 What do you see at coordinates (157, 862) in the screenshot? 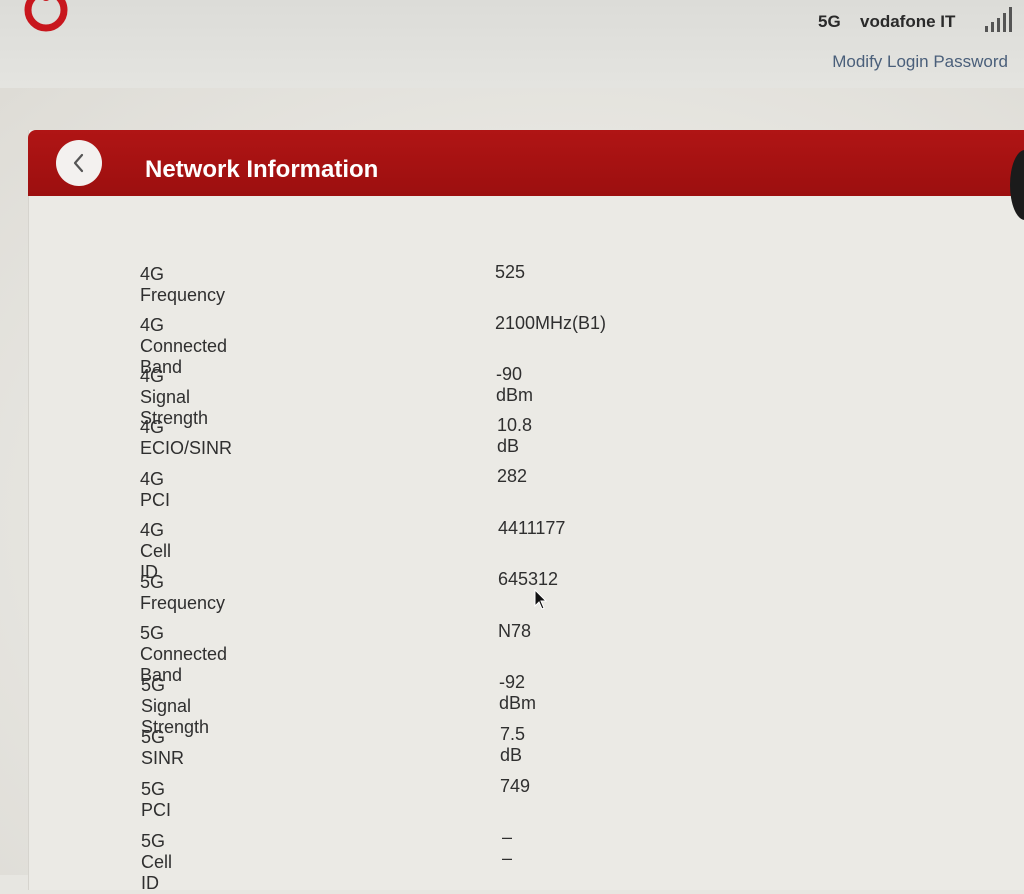
I see `info-label-5g-cell-id: 5G Cell ID` at bounding box center [157, 862].